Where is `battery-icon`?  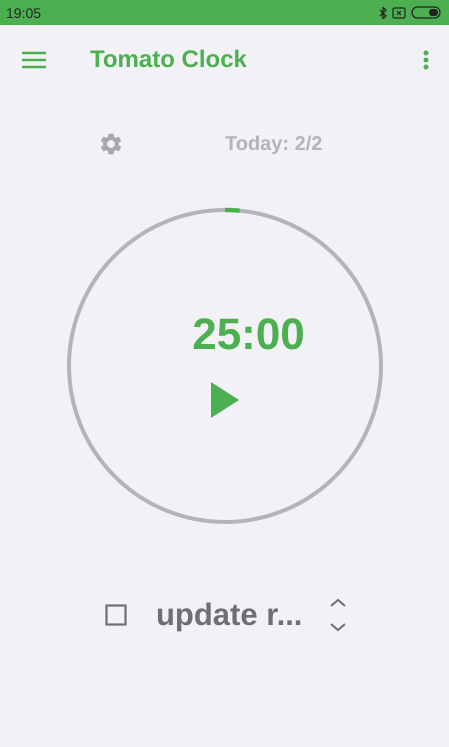
battery-icon is located at coordinates (426, 12).